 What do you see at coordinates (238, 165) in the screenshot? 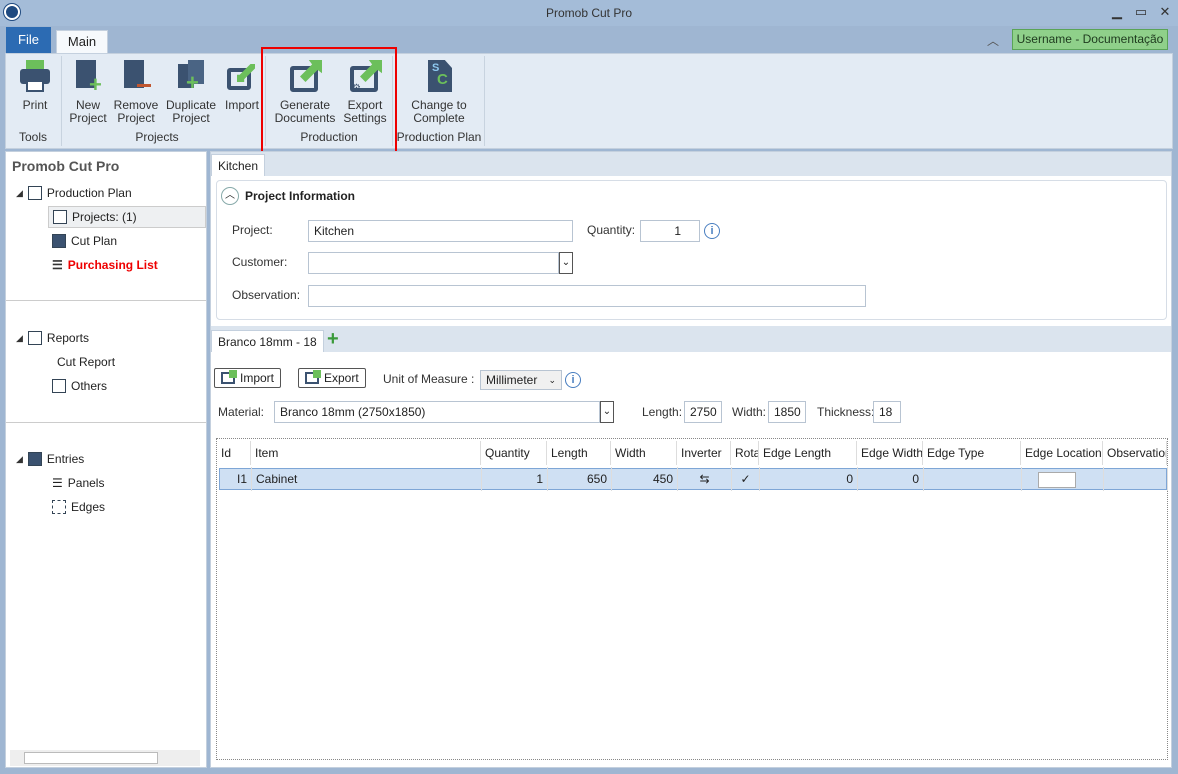
I see `tab-kitchen: Kitchen` at bounding box center [238, 165].